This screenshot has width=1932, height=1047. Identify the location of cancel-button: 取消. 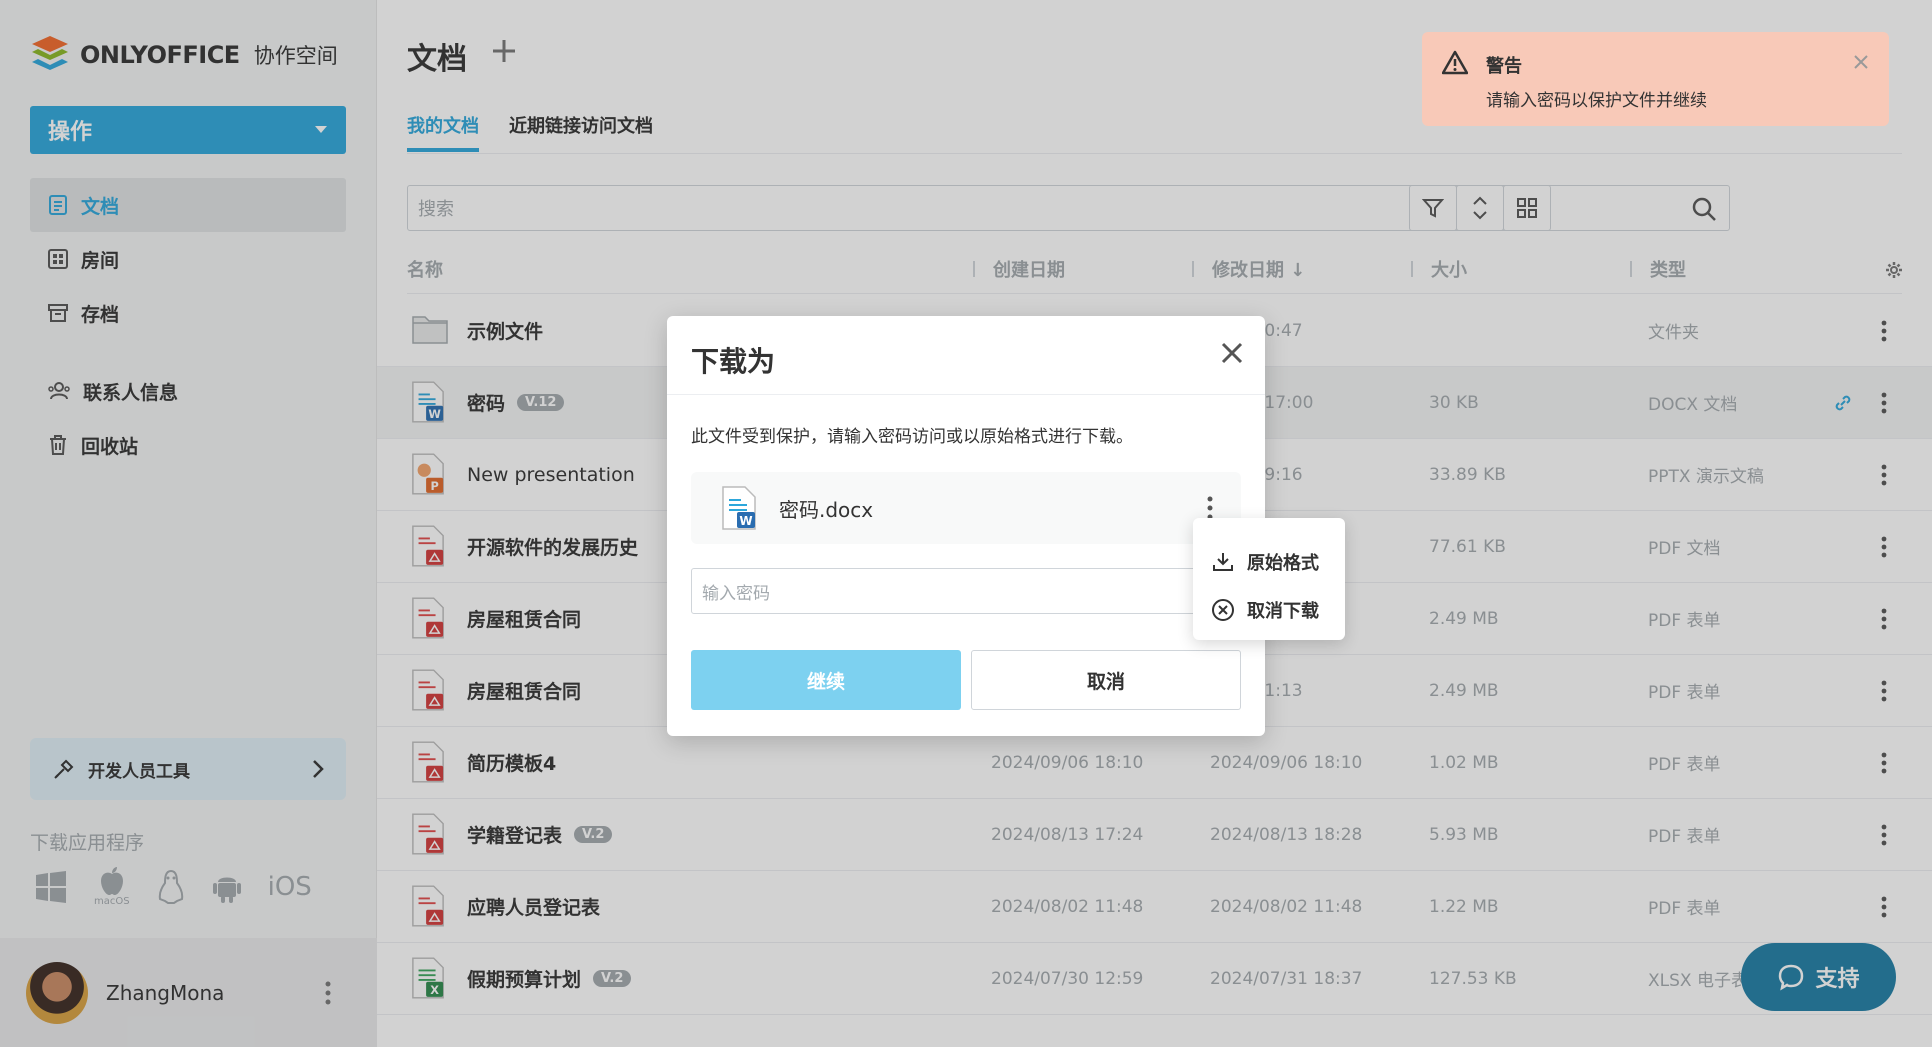
(1106, 680).